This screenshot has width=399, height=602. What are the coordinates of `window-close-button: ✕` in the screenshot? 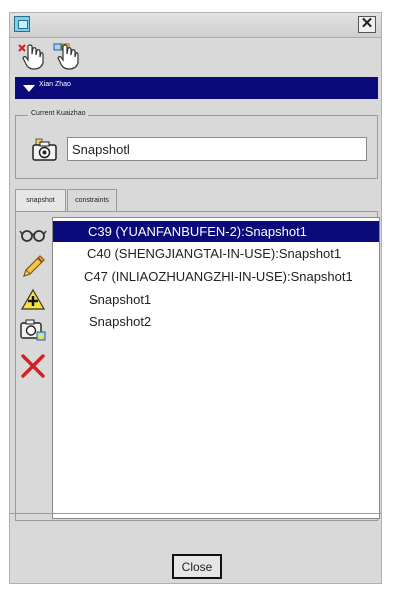 It's located at (367, 24).